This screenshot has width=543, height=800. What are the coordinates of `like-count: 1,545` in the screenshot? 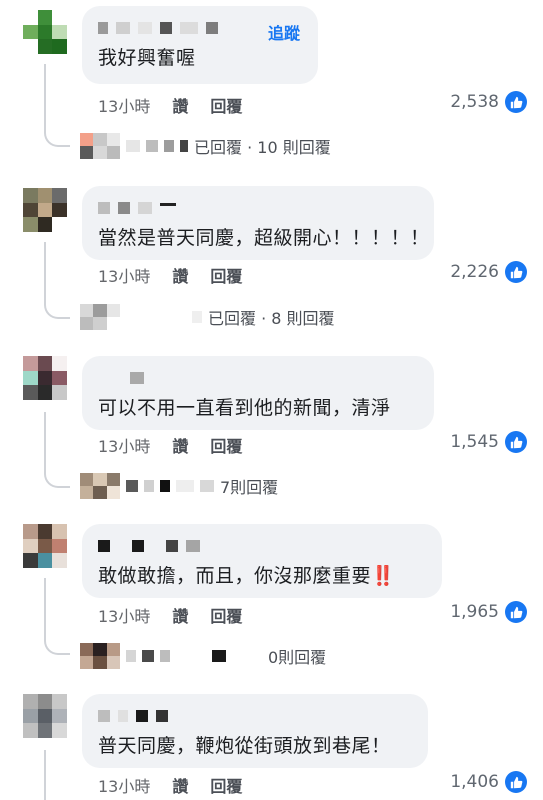 It's located at (488, 442).